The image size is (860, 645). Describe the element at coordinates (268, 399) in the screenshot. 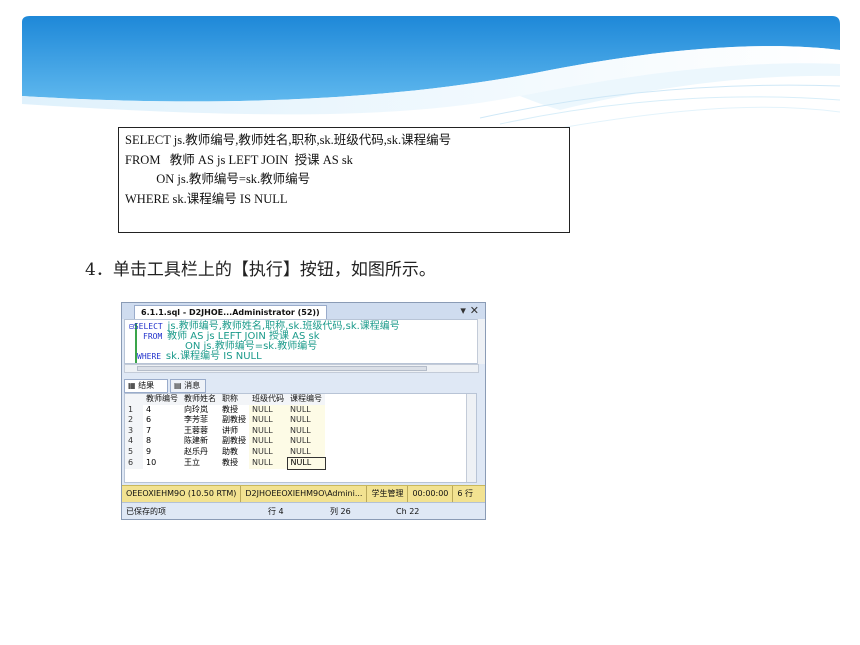

I see `column-header: 班级代码` at that location.